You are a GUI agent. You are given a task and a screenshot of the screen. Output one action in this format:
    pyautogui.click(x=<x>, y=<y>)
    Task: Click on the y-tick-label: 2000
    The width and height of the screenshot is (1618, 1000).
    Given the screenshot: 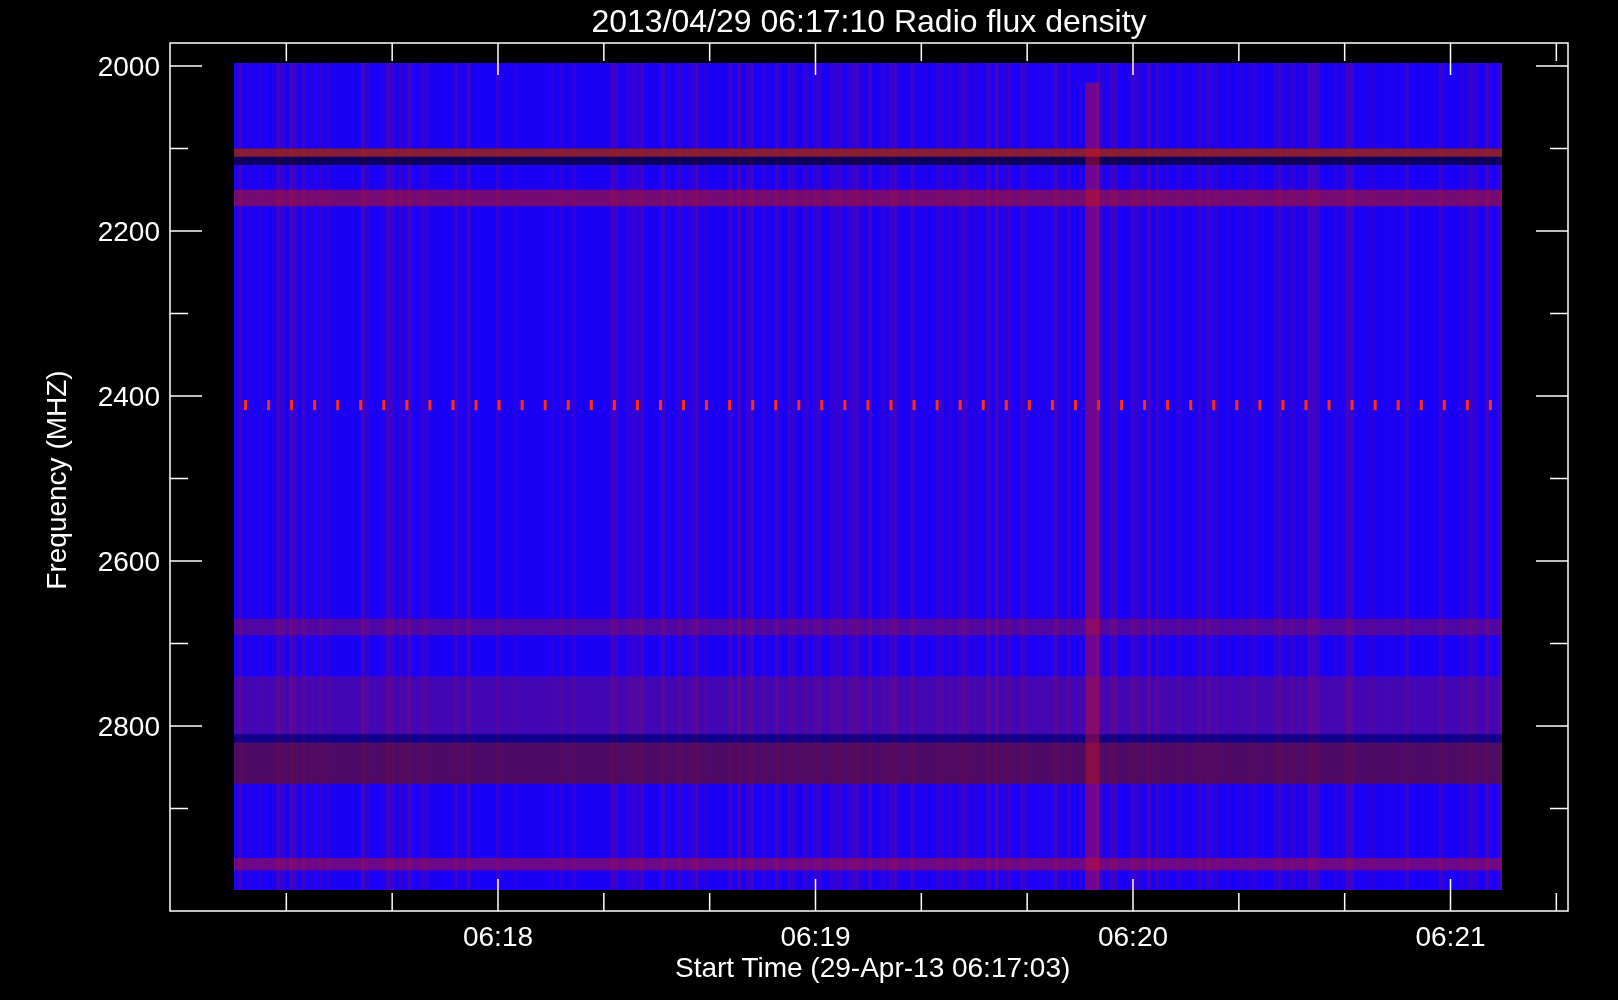 What is the action you would take?
    pyautogui.click(x=128, y=66)
    